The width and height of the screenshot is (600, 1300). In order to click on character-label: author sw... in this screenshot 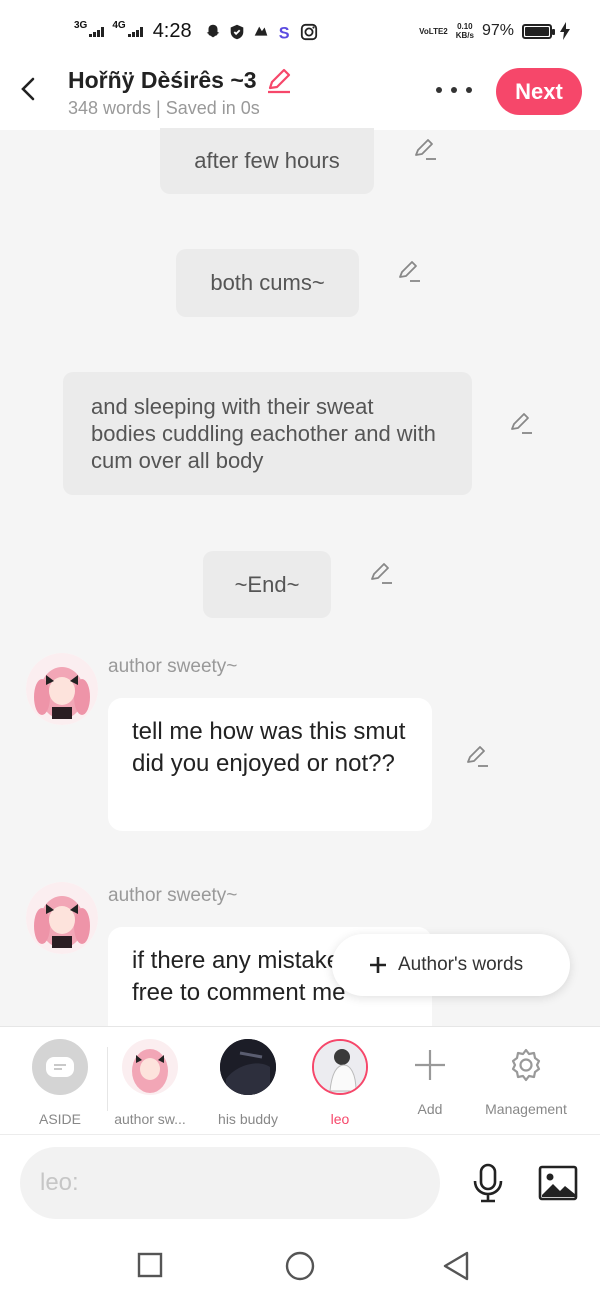, I will do `click(150, 1119)`.